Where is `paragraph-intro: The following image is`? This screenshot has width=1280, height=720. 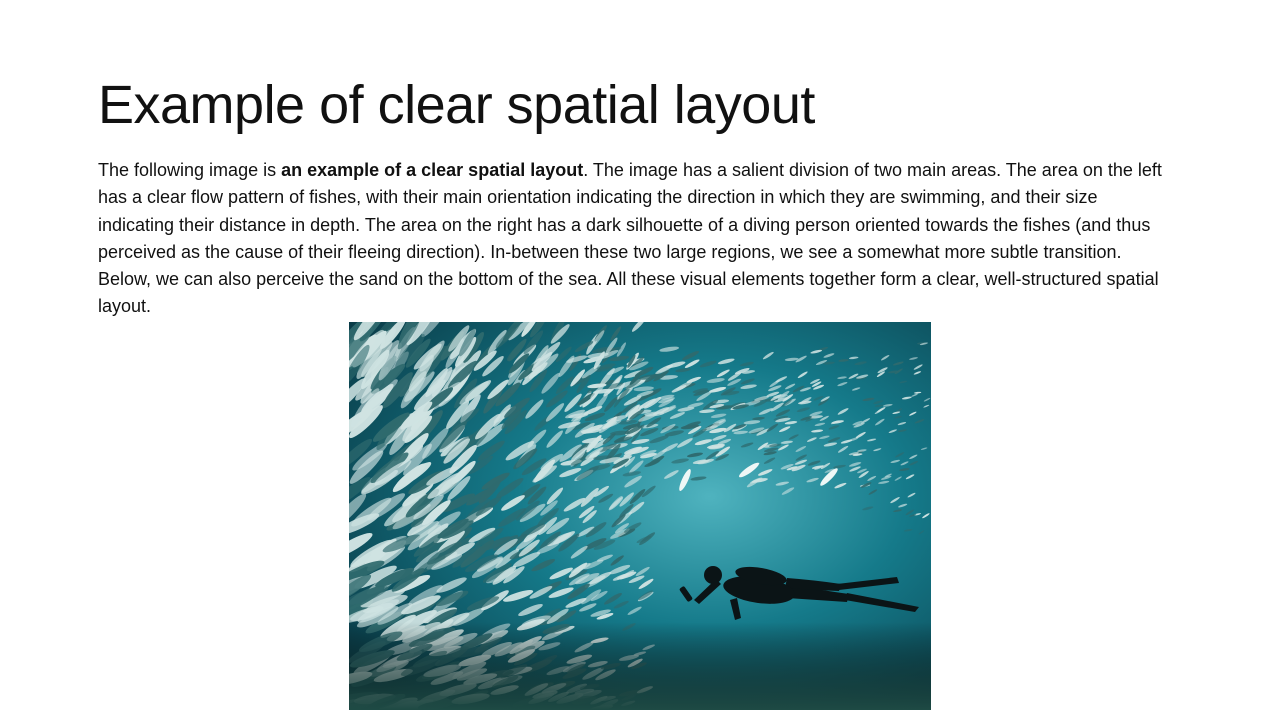 paragraph-intro: The following image is is located at coordinates (190, 170).